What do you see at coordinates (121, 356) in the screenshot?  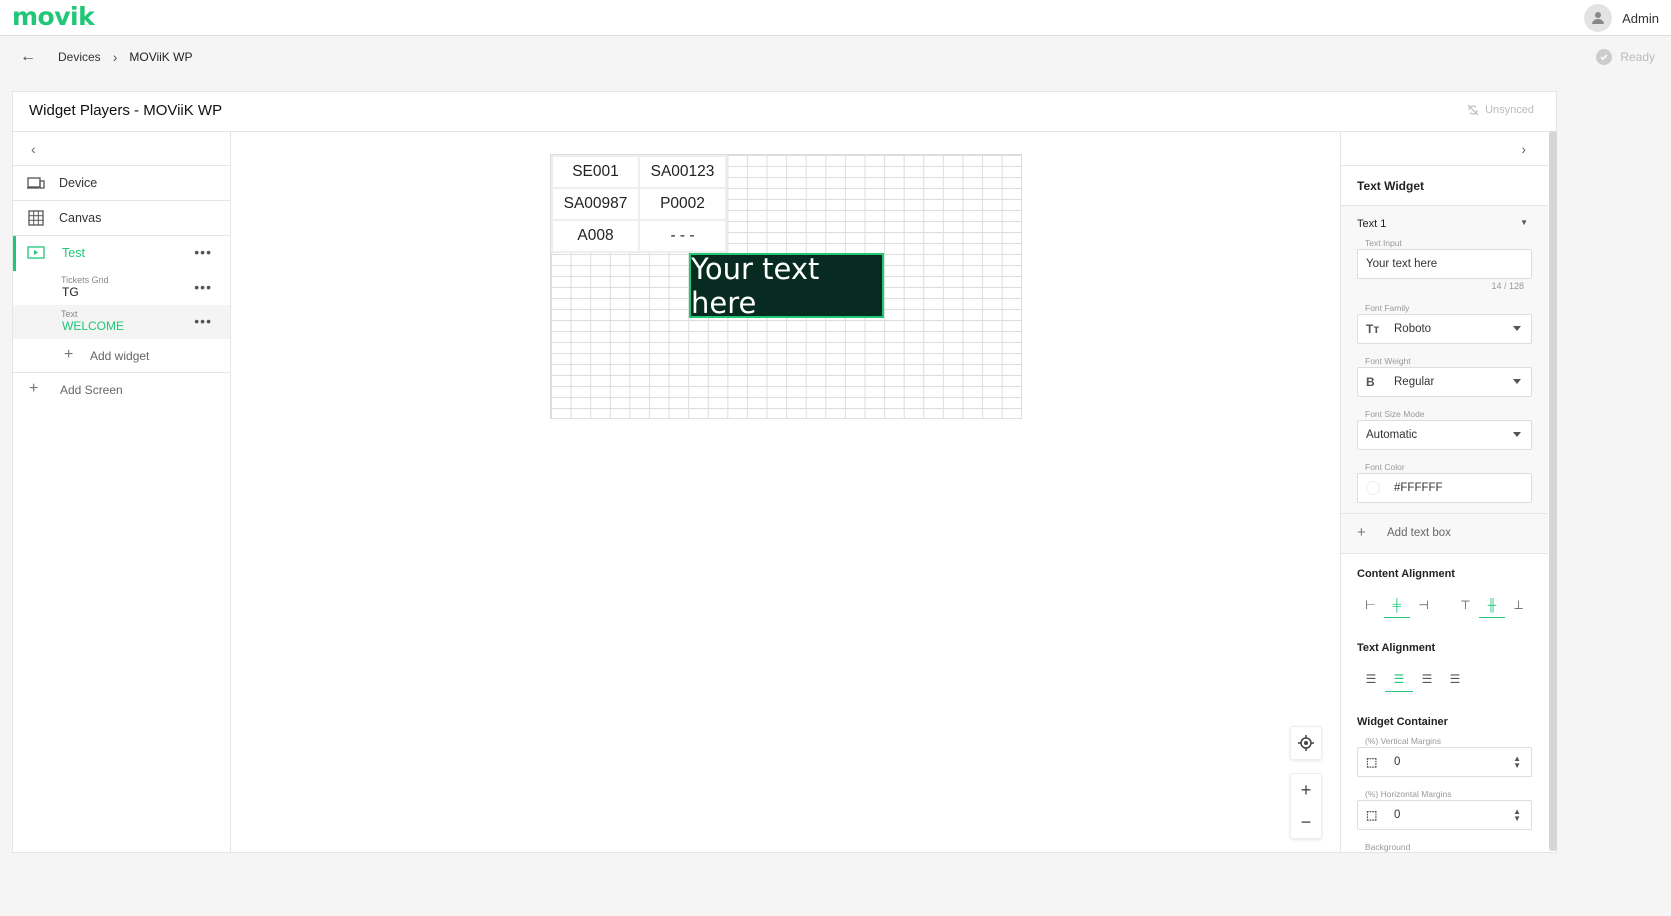 I see `add-widget-button: + Add widget` at bounding box center [121, 356].